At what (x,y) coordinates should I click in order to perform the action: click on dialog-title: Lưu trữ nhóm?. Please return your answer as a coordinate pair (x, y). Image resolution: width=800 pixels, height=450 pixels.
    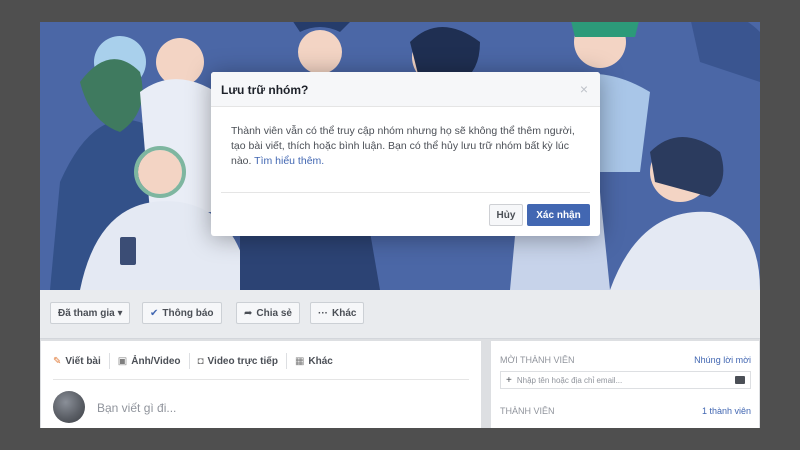
    Looking at the image, I should click on (265, 90).